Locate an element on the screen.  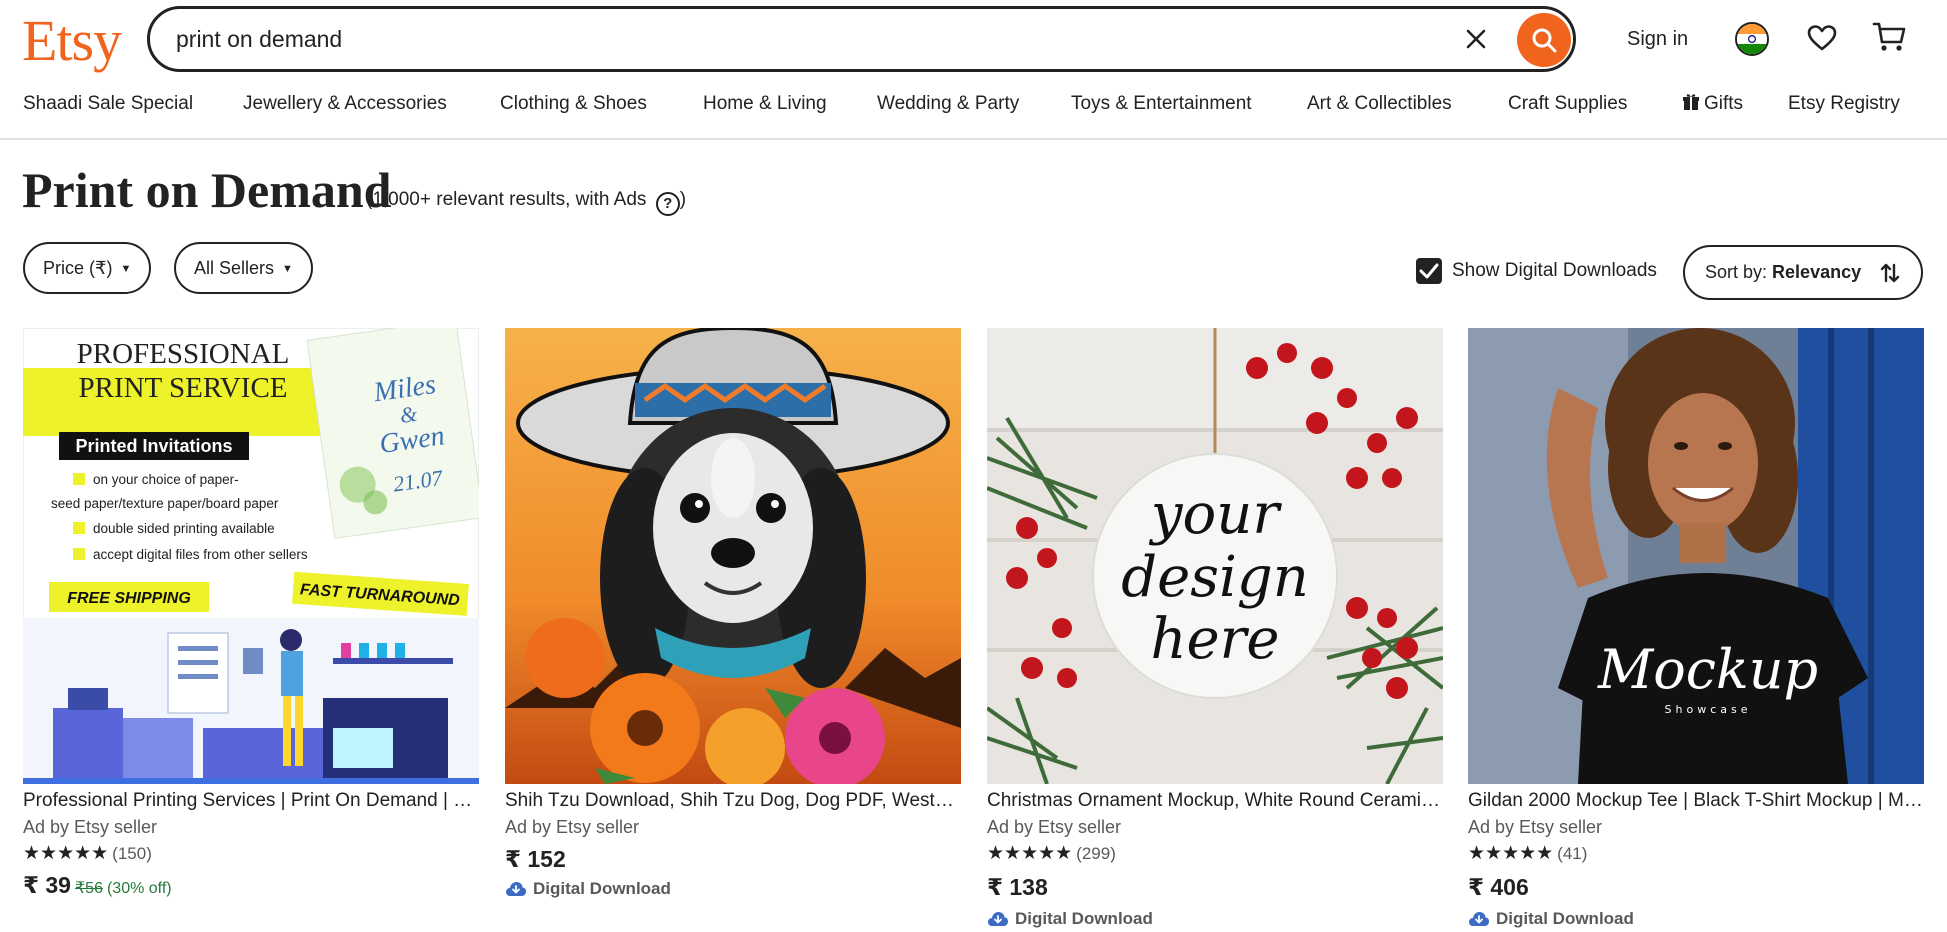
sale-price: ₹ 39 is located at coordinates (47, 885).